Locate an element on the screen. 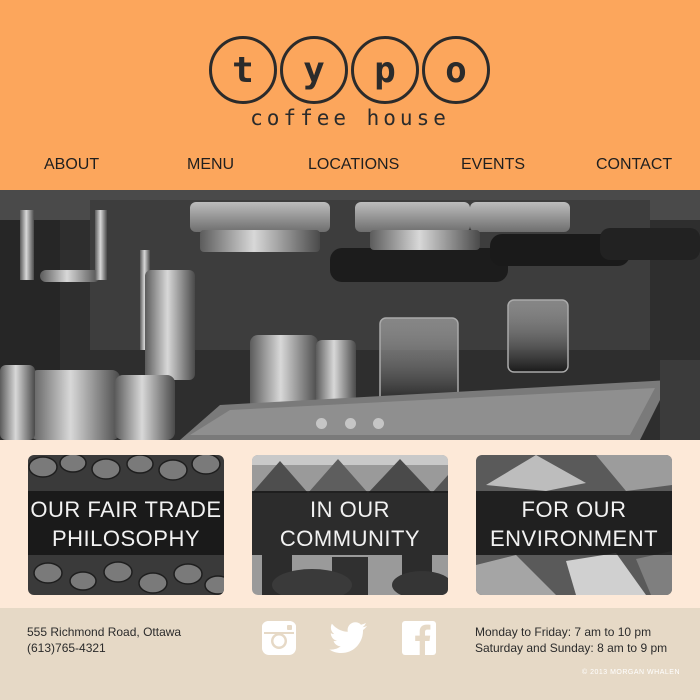  logo-subtitle: coffee house is located at coordinates (350, 118).